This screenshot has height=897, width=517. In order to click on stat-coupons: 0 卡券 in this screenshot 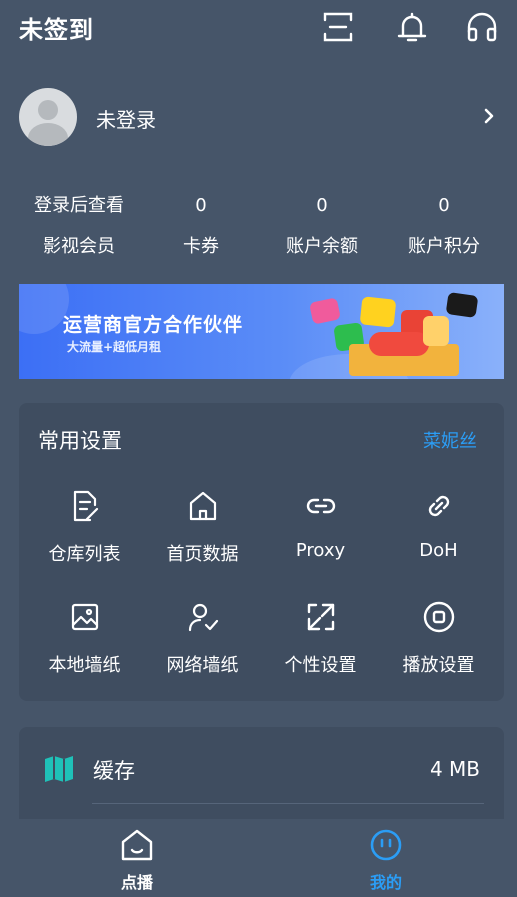, I will do `click(201, 225)`.